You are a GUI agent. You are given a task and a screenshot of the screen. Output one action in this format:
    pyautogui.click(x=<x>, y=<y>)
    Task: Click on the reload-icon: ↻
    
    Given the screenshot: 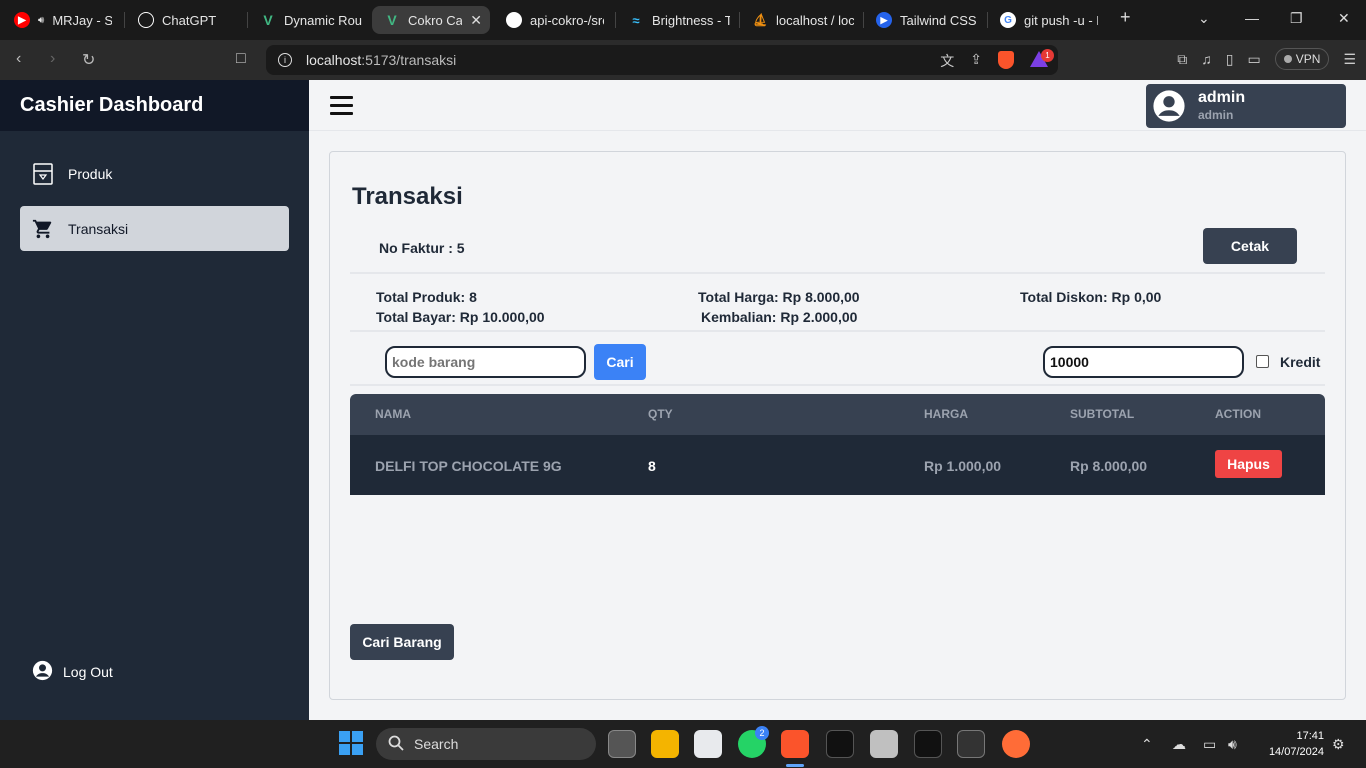 What is the action you would take?
    pyautogui.click(x=88, y=60)
    